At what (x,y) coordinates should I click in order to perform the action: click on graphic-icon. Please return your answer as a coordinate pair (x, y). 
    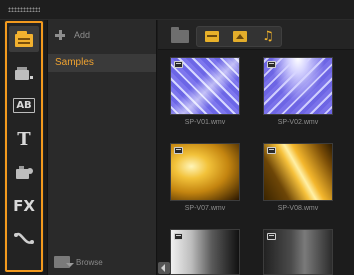
    Looking at the image, I should click on (24, 172).